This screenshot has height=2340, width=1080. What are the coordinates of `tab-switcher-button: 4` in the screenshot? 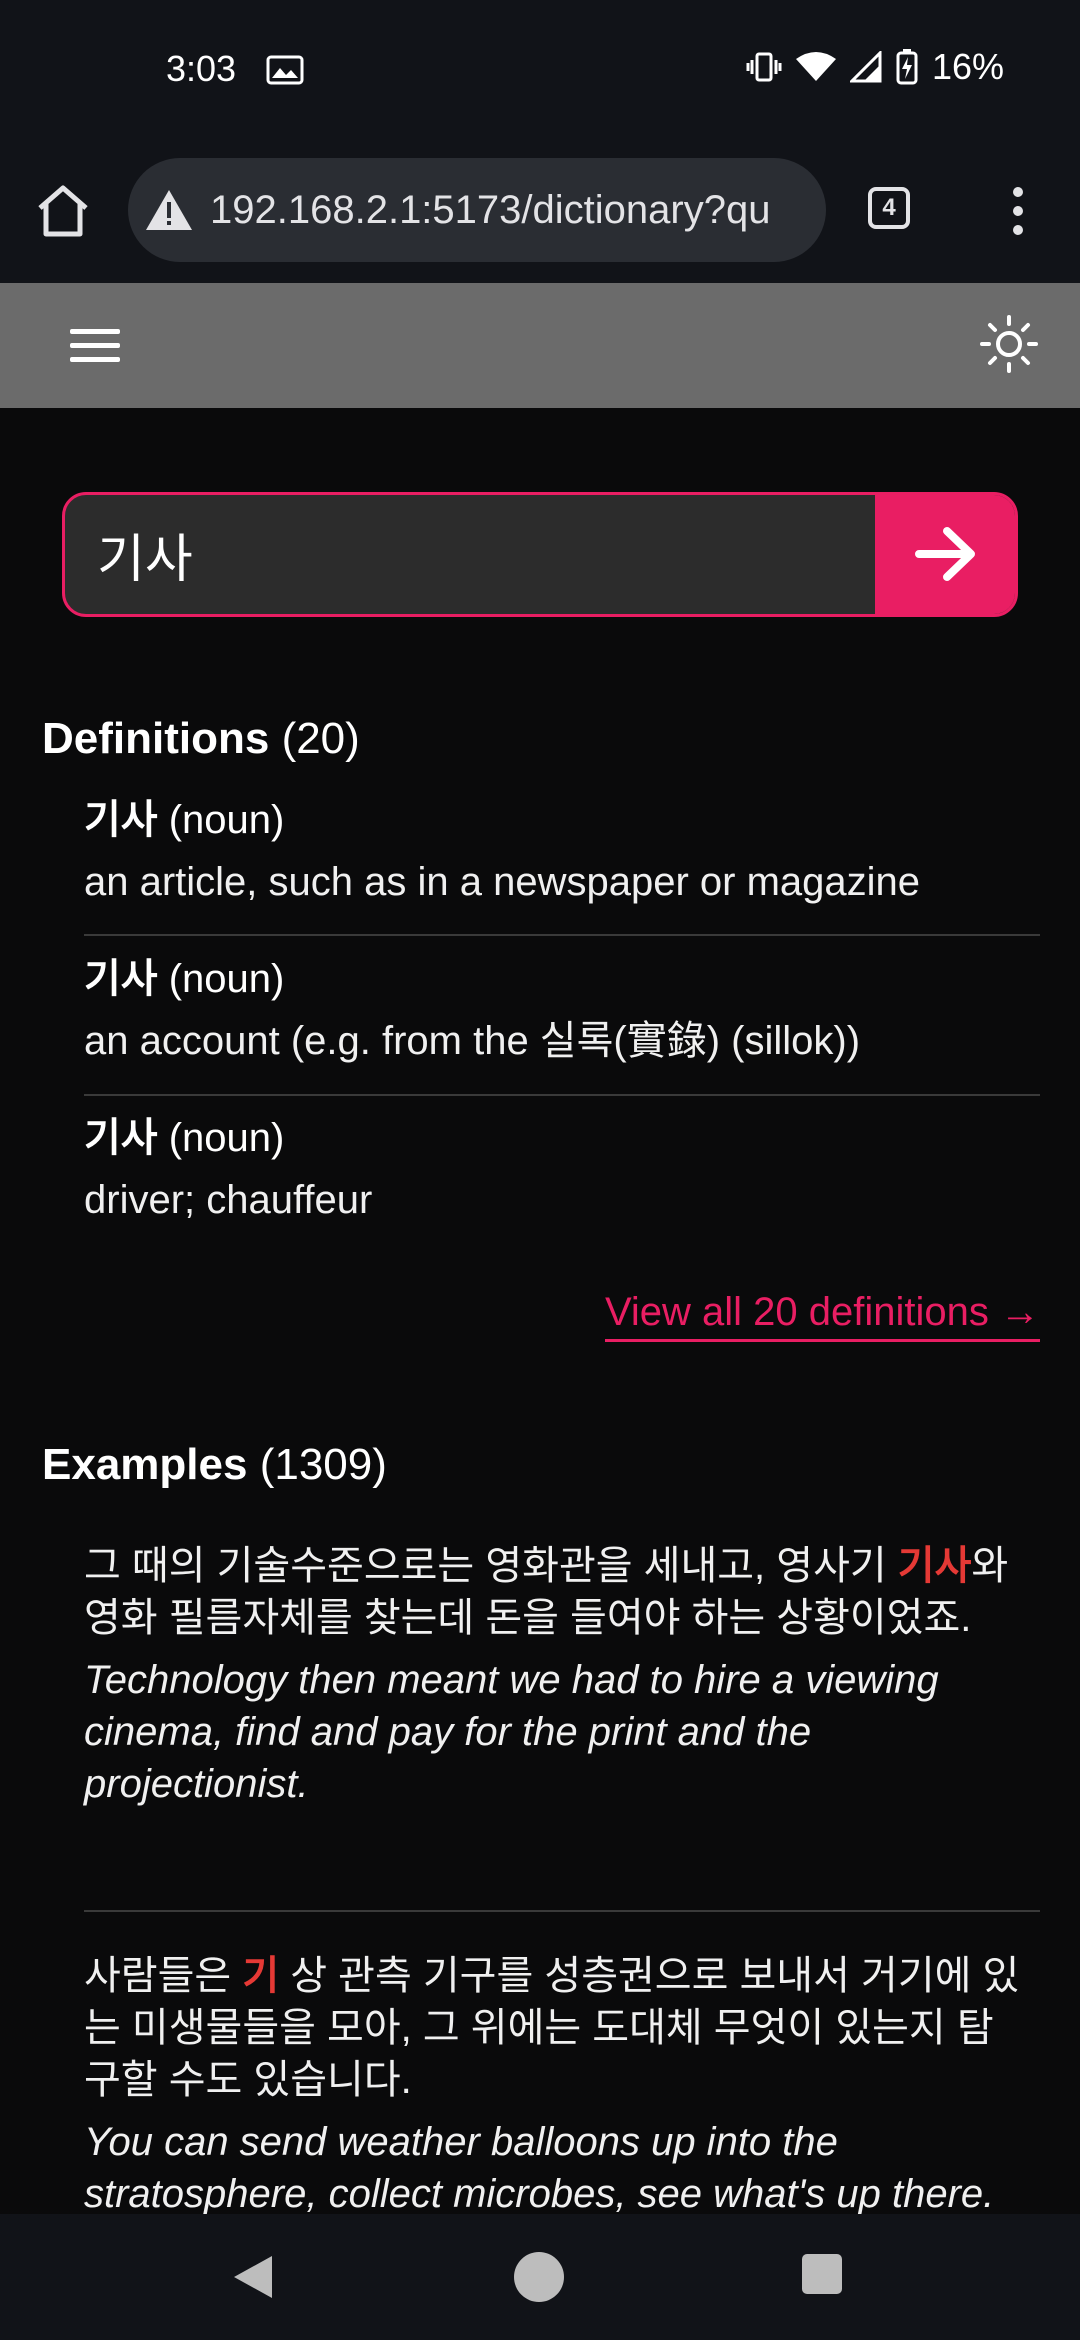 It's located at (889, 208).